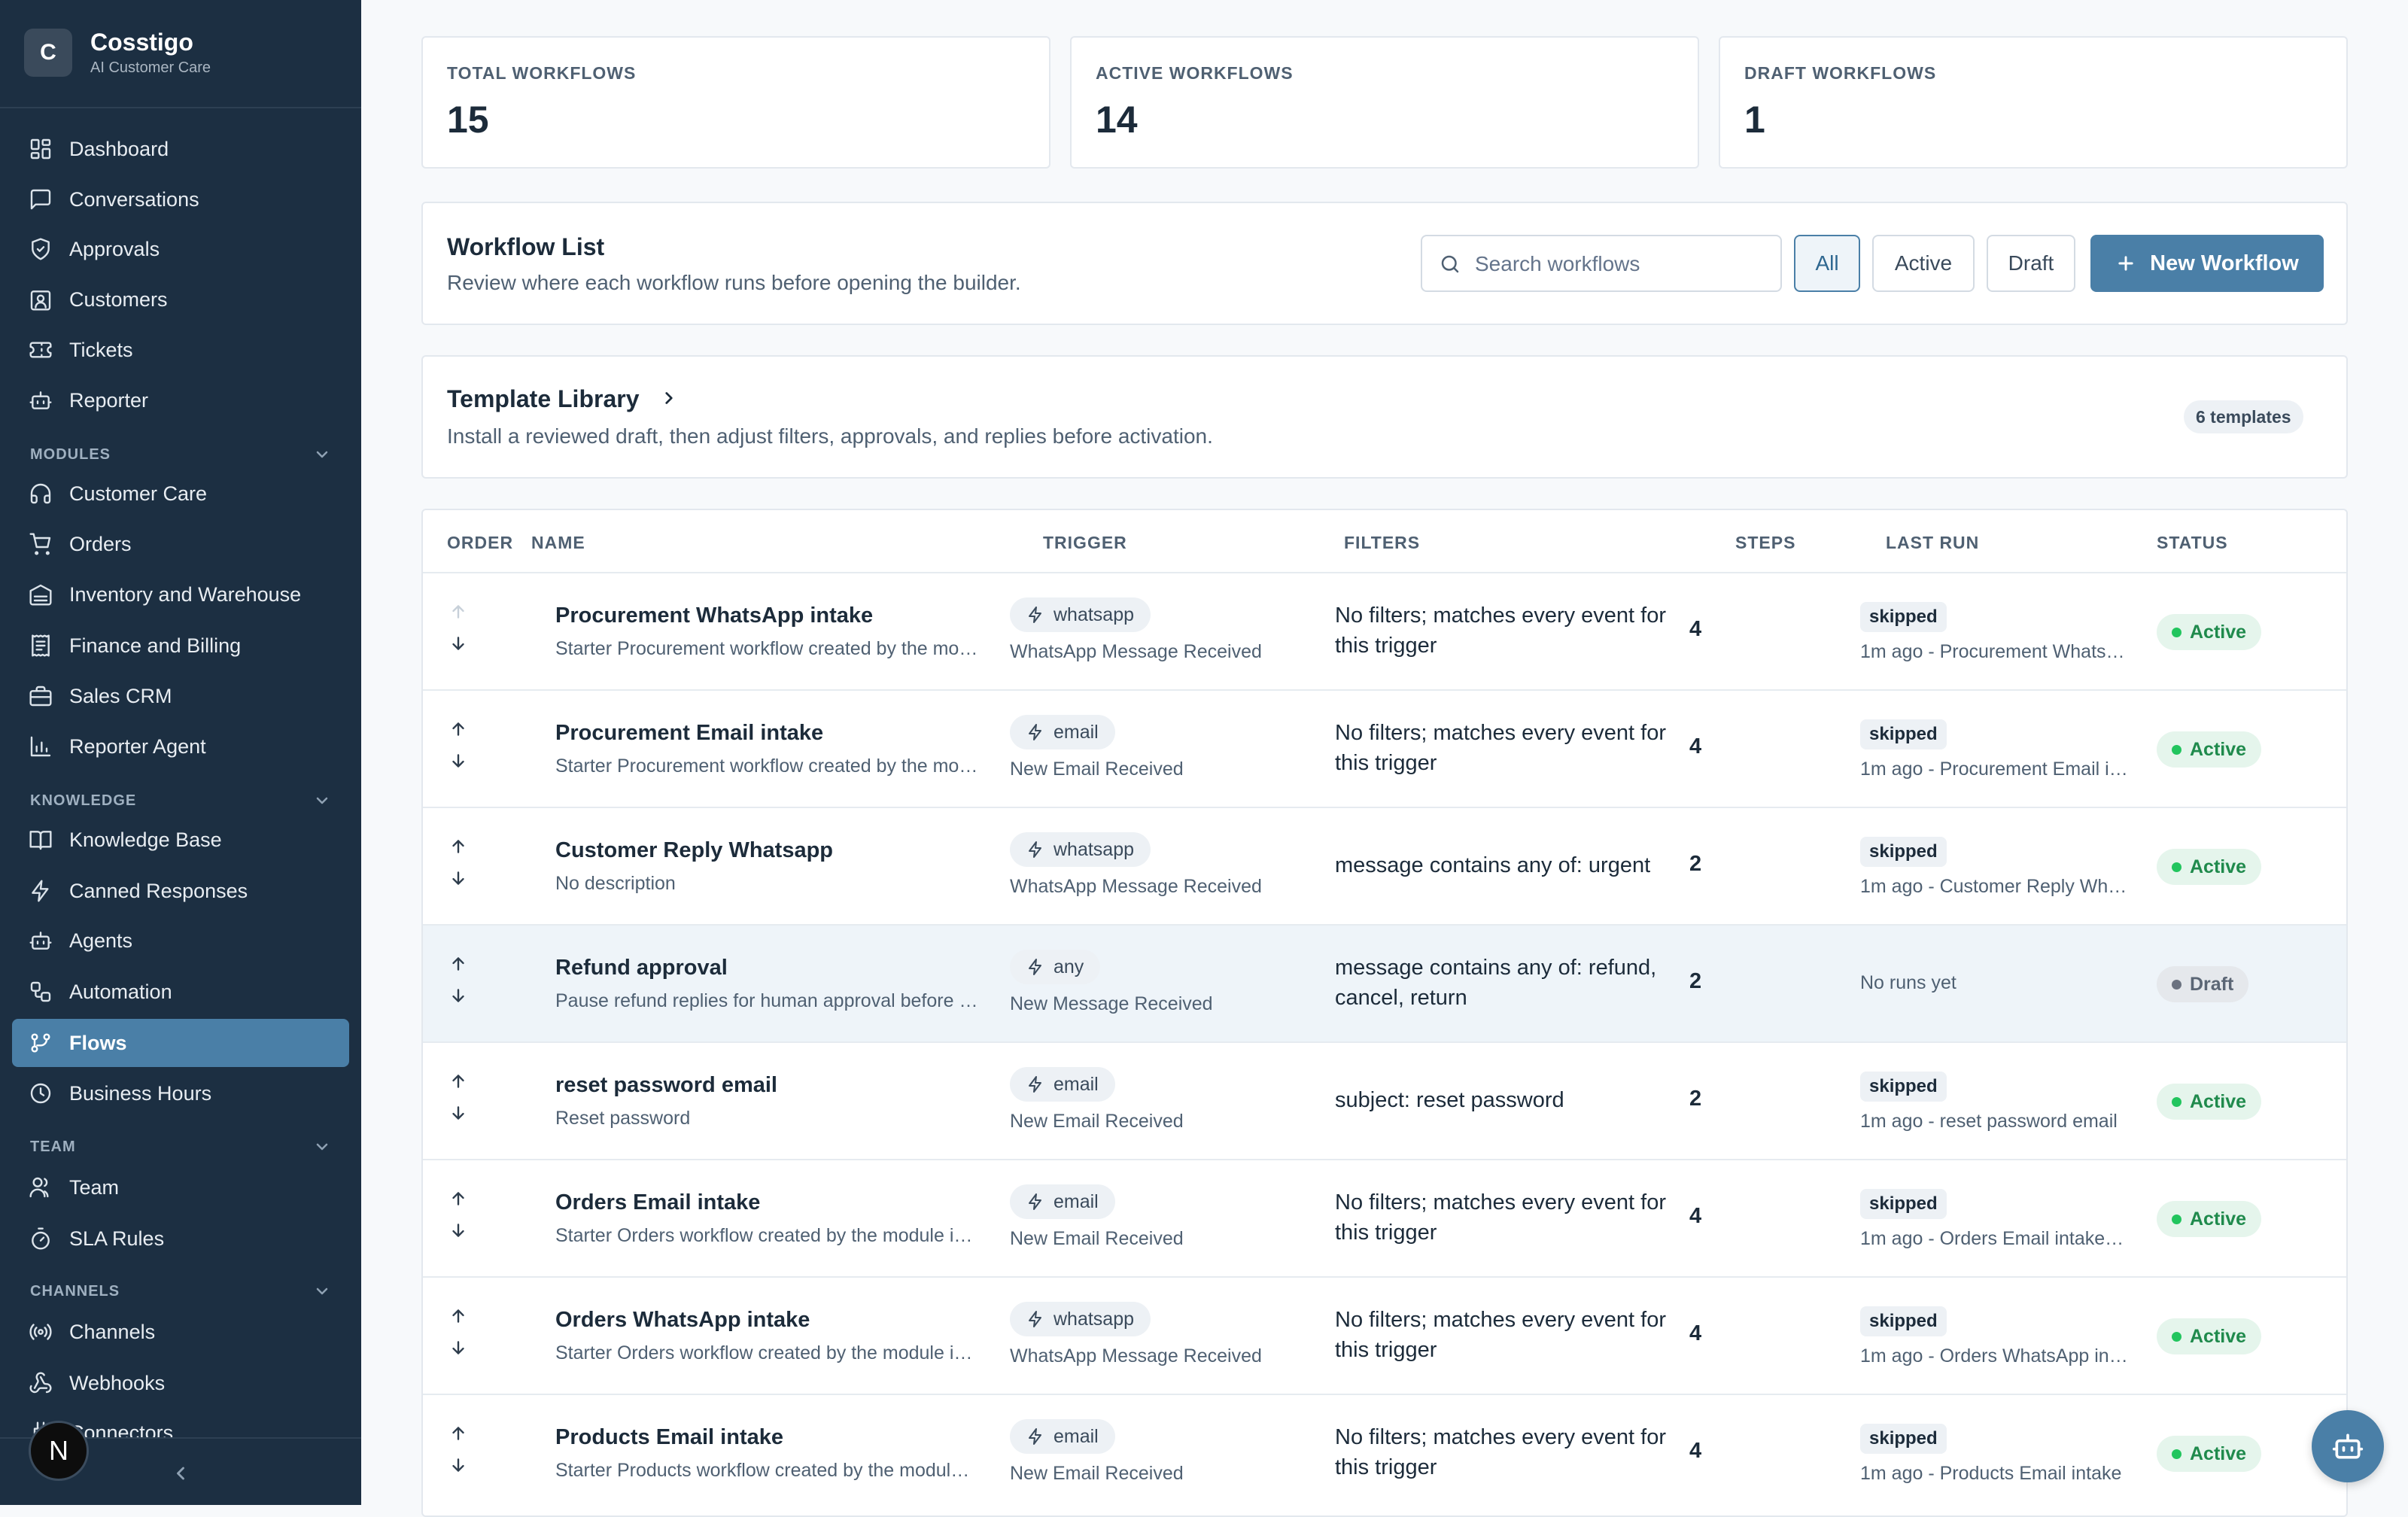 The height and width of the screenshot is (1517, 2408). Describe the element at coordinates (714, 615) in the screenshot. I see `workflow-name: Procurement WhatsApp intake` at that location.